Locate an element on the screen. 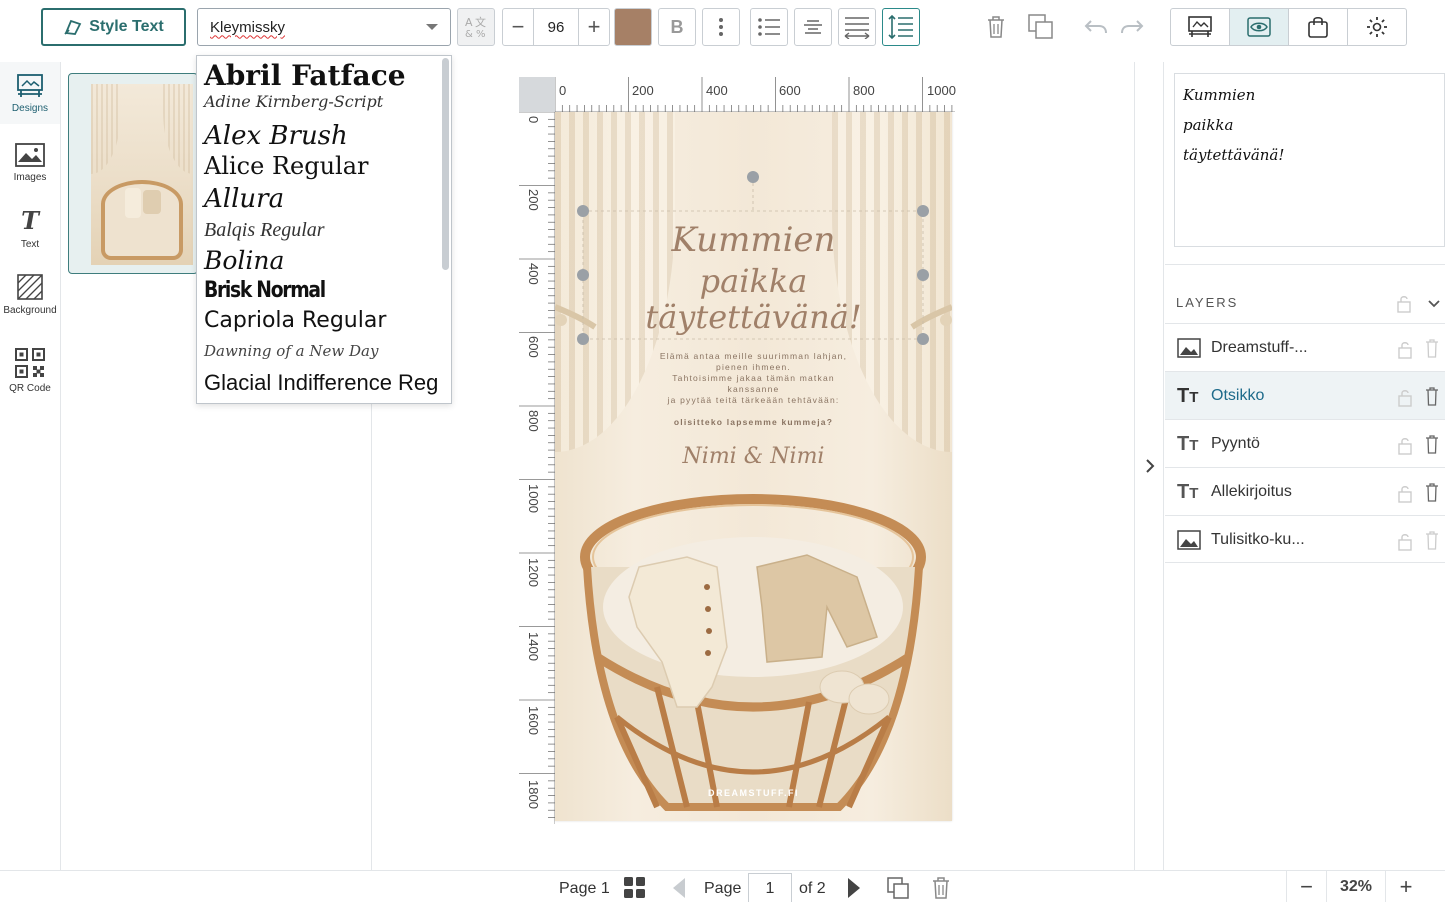 The width and height of the screenshot is (1445, 902). rotate-handle is located at coordinates (753, 177).